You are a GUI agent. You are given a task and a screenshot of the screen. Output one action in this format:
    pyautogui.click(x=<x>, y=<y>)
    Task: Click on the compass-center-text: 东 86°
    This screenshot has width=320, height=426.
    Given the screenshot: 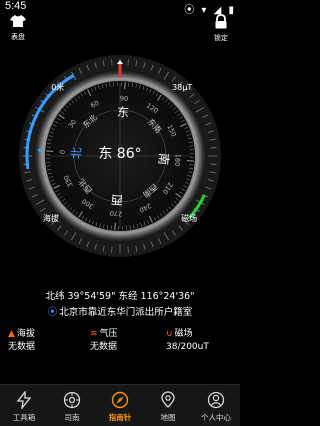 What is the action you would take?
    pyautogui.click(x=120, y=154)
    